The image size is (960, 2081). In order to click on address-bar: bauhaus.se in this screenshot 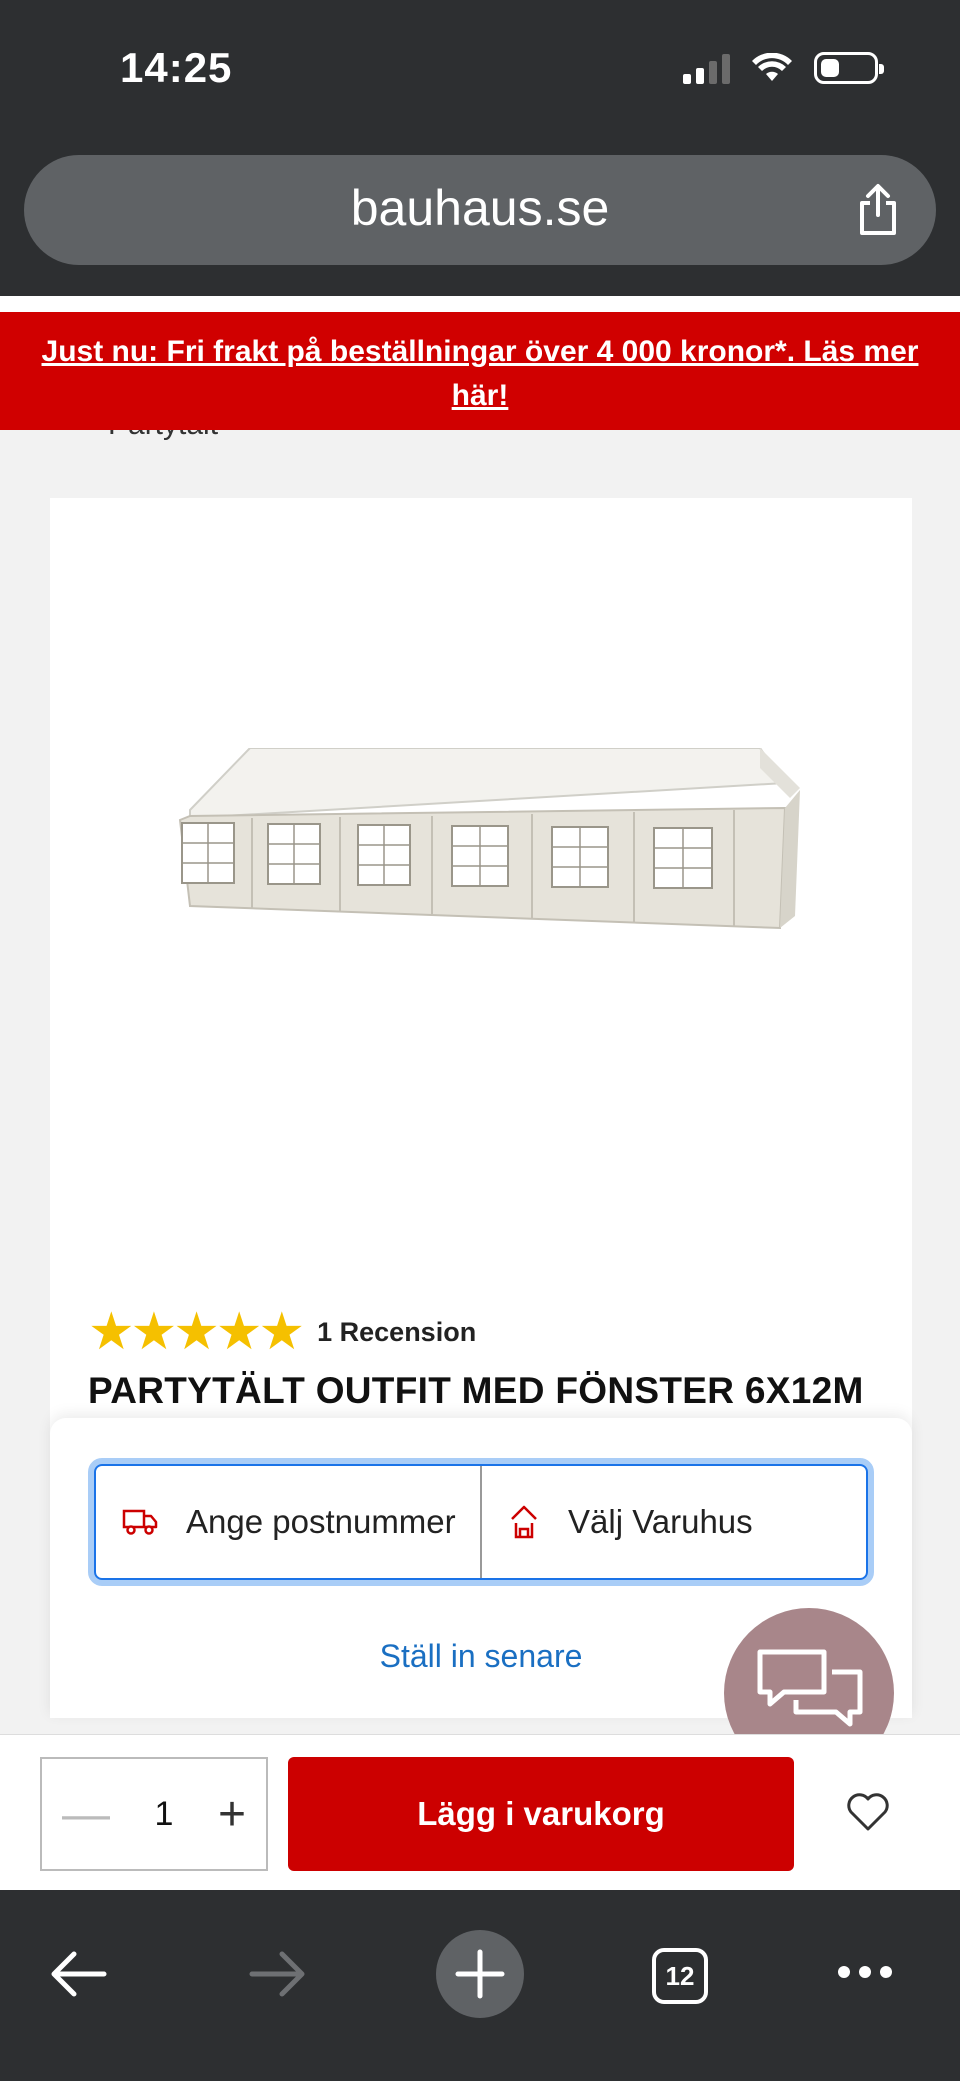, I will do `click(480, 210)`.